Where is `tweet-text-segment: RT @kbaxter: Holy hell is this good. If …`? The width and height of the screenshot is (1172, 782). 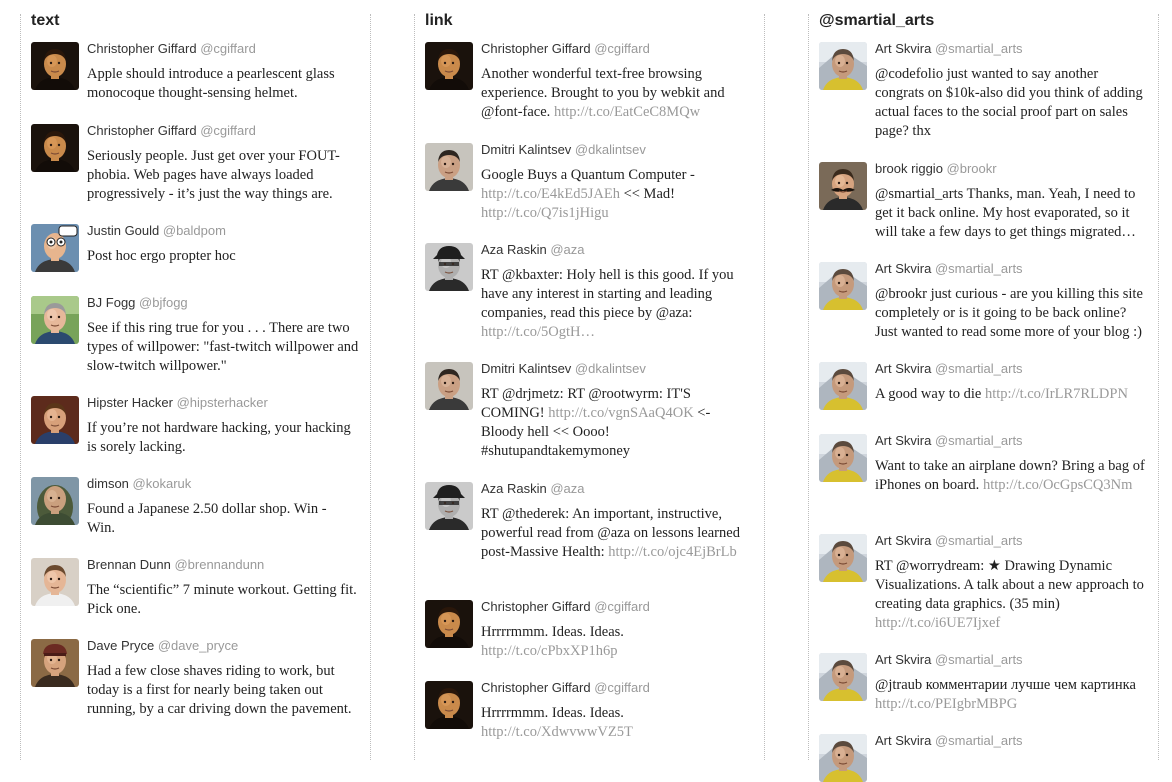 tweet-text-segment: RT @kbaxter: Holy hell is this good. If … is located at coordinates (607, 294).